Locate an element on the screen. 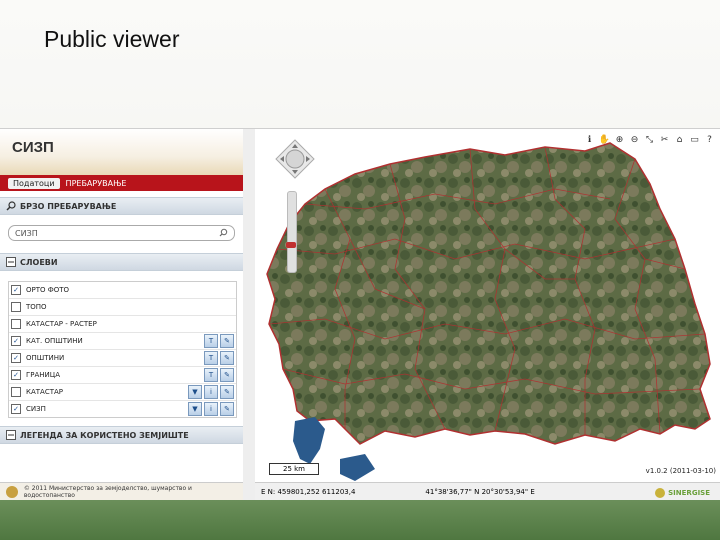  info-icon: ℹ is located at coordinates (589, 139).